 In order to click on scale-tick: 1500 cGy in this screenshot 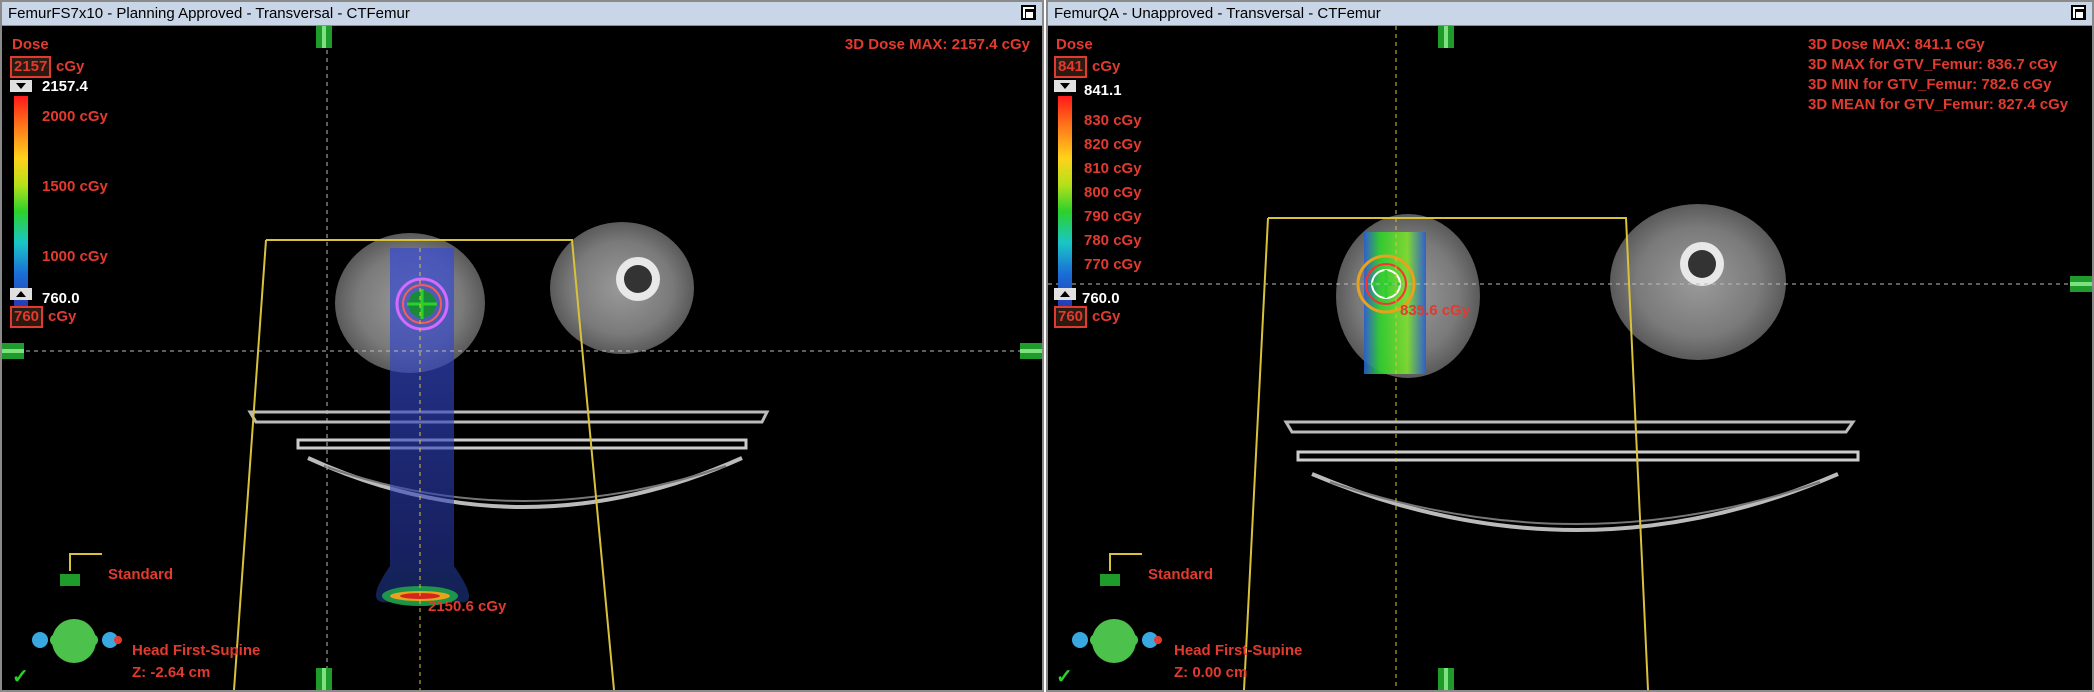, I will do `click(75, 186)`.